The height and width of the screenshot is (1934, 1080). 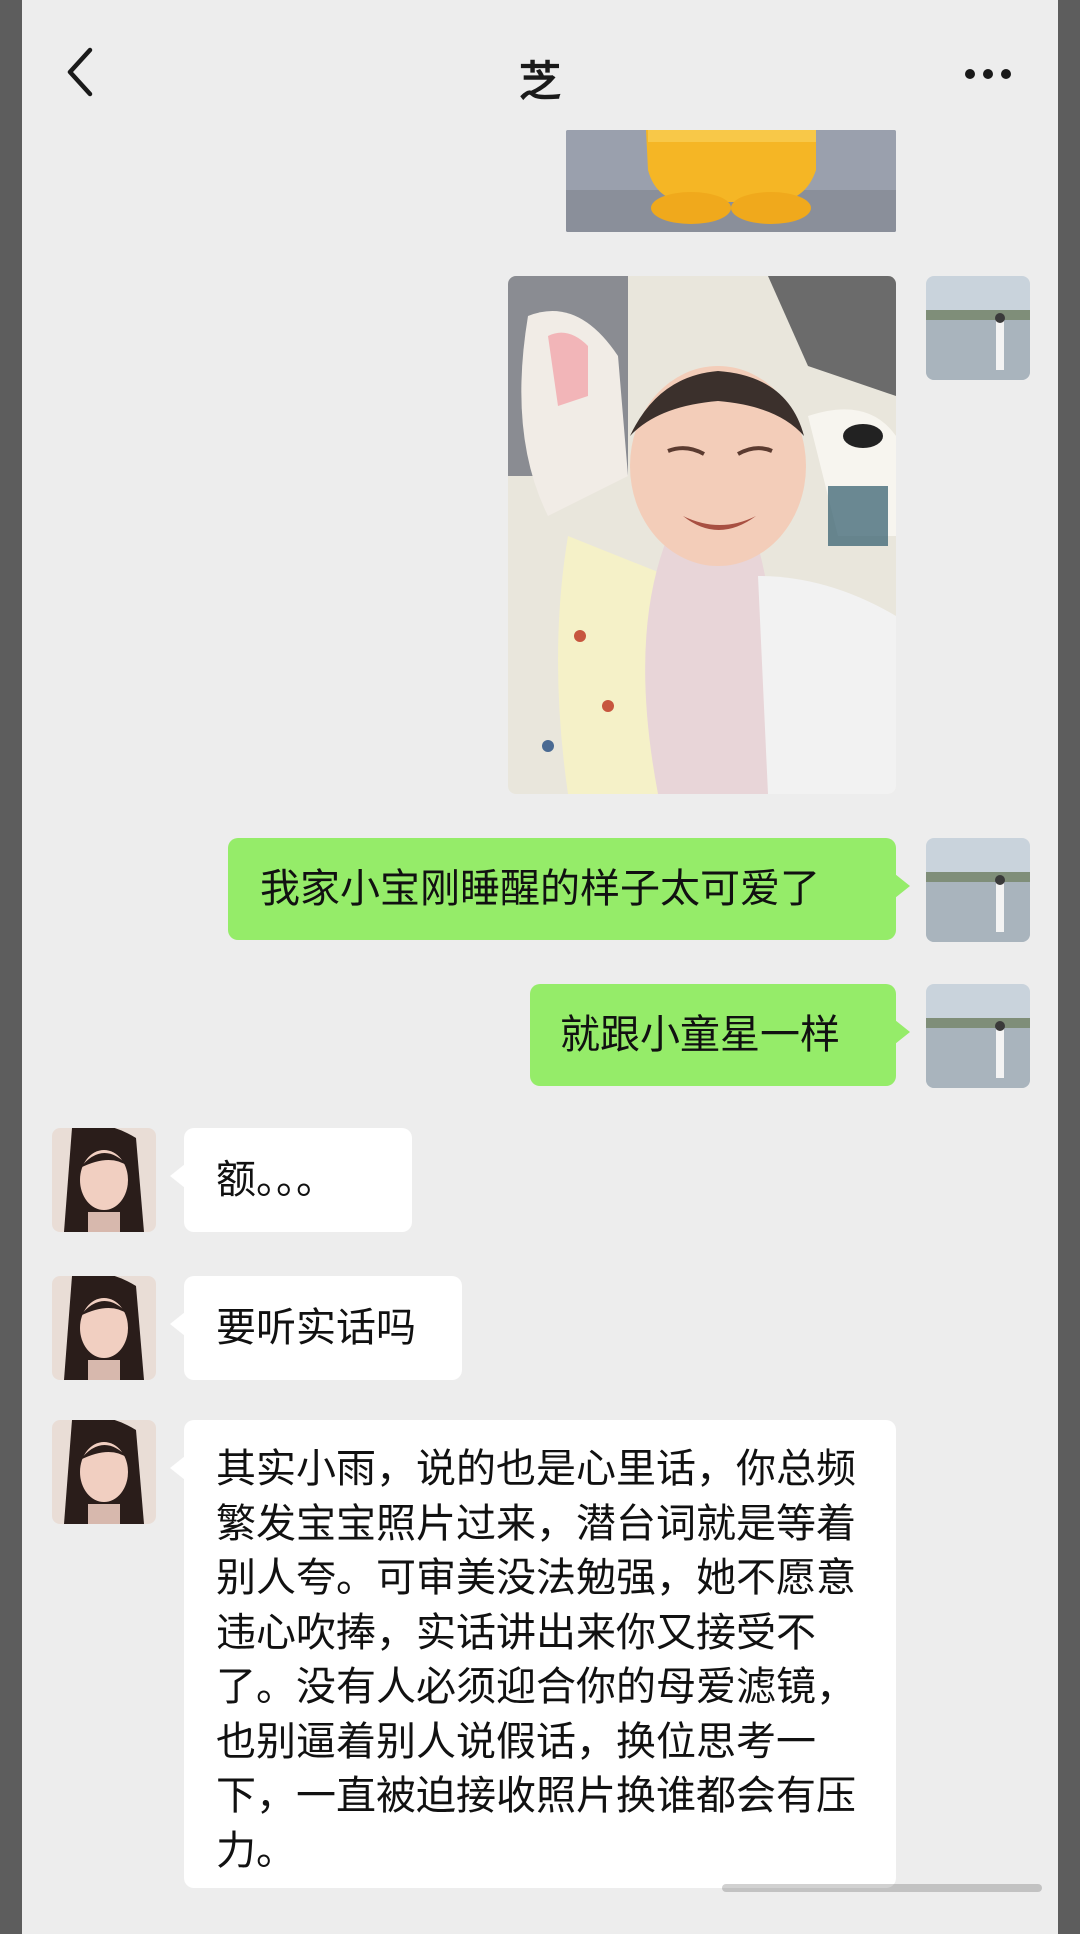 I want to click on chat-header: 芝, so click(x=540, y=65).